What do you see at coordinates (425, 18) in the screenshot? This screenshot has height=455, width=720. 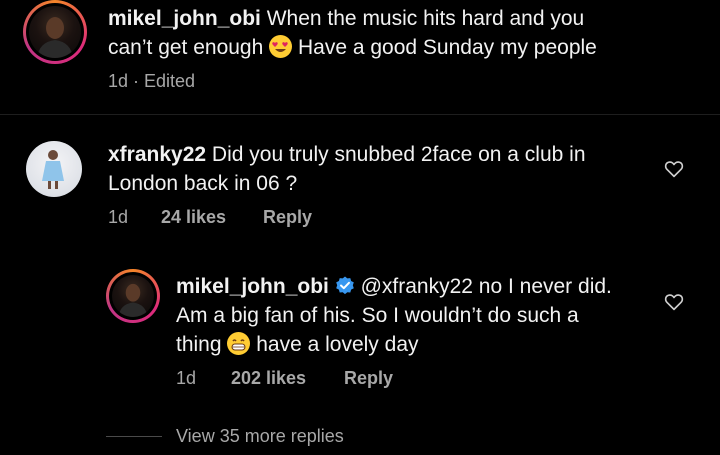 I see `caption-line-1: When the music hits hard and you` at bounding box center [425, 18].